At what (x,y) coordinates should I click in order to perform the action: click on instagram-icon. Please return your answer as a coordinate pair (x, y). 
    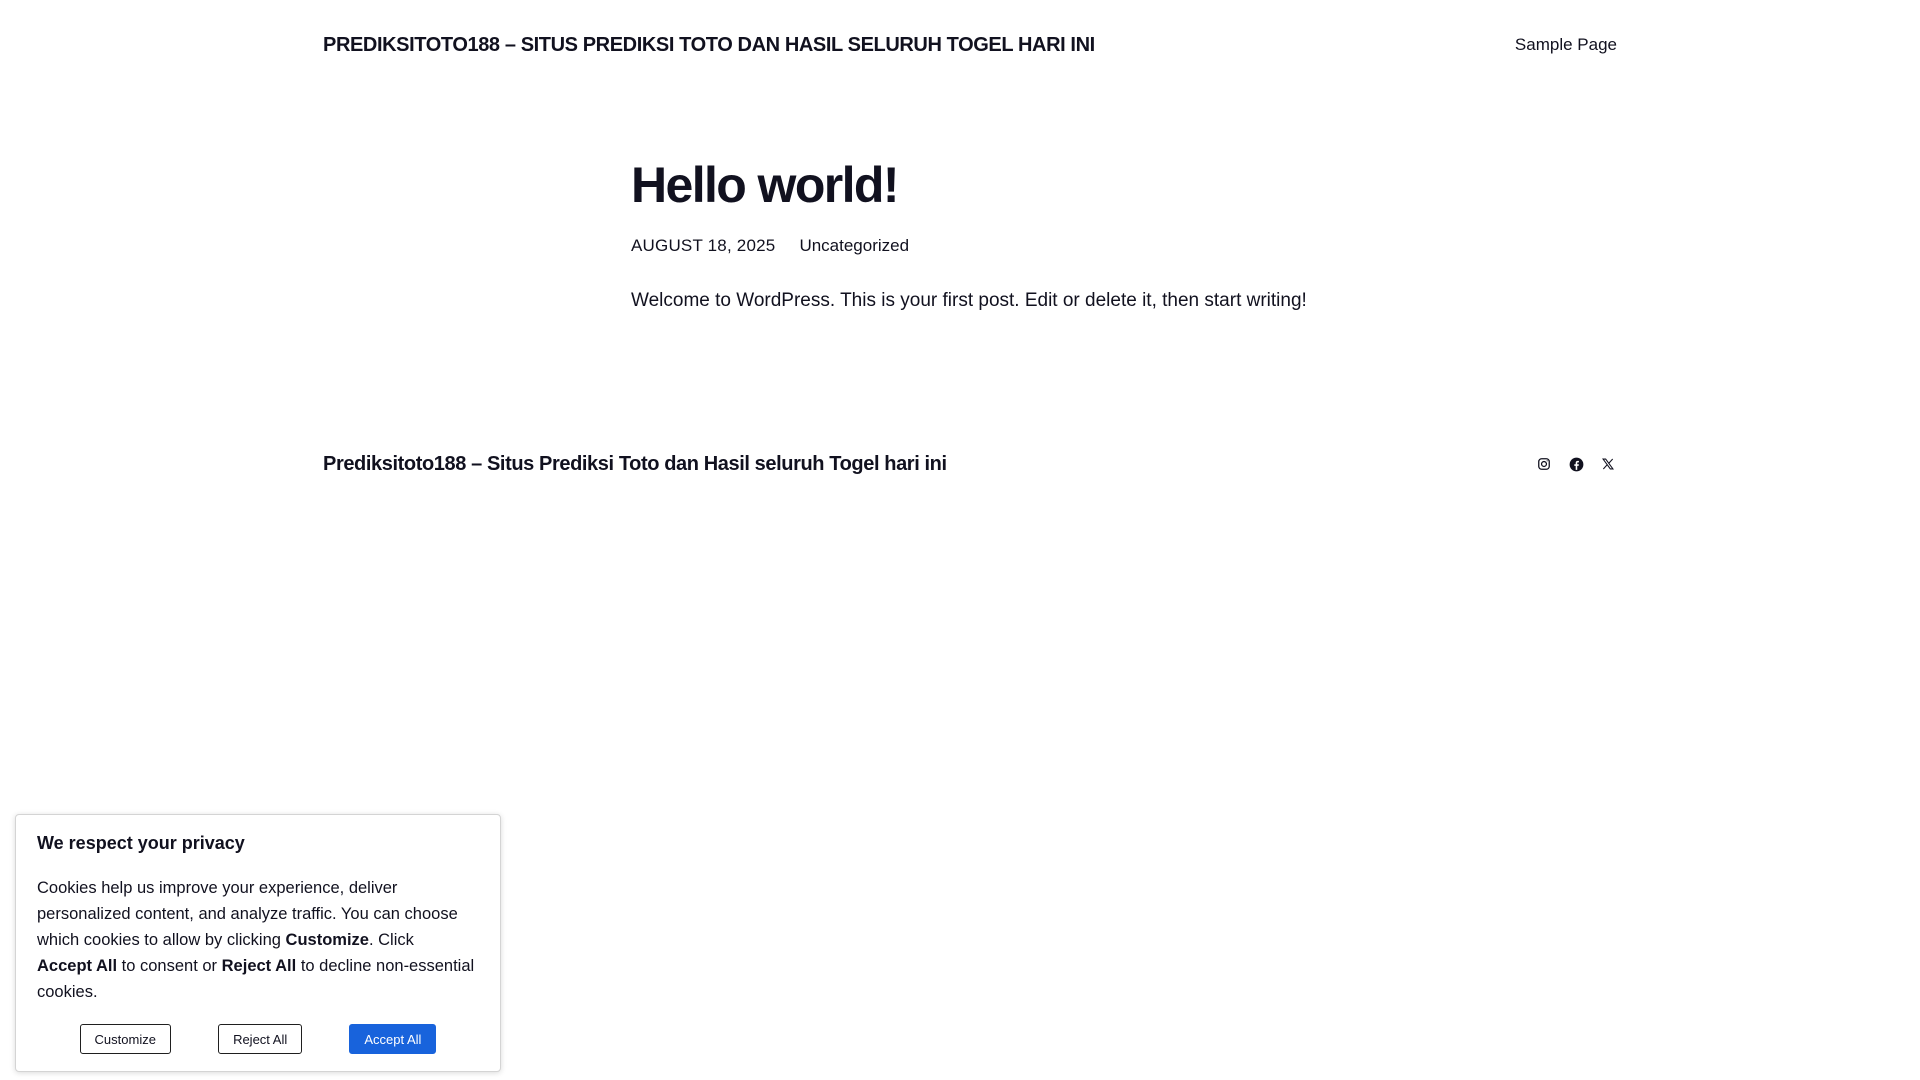
    Looking at the image, I should click on (1544, 464).